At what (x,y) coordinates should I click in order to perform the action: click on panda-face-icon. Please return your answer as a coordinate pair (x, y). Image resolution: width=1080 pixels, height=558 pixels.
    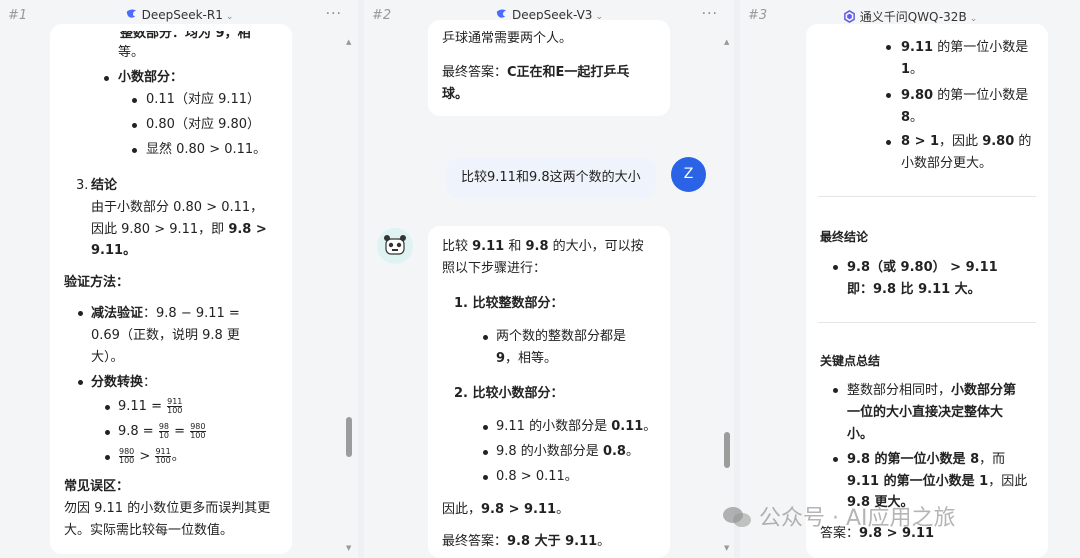
    Looking at the image, I should click on (395, 245).